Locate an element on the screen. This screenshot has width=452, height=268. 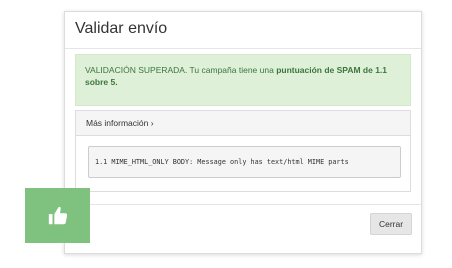
thumbs-up-badge is located at coordinates (57, 215).